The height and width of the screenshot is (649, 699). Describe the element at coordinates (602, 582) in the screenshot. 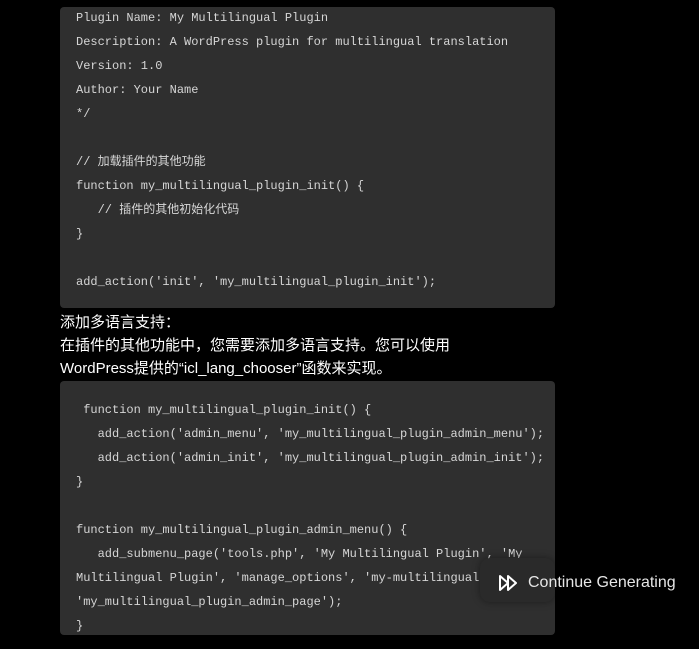

I see `continue-generating-label: Continue Generating` at that location.